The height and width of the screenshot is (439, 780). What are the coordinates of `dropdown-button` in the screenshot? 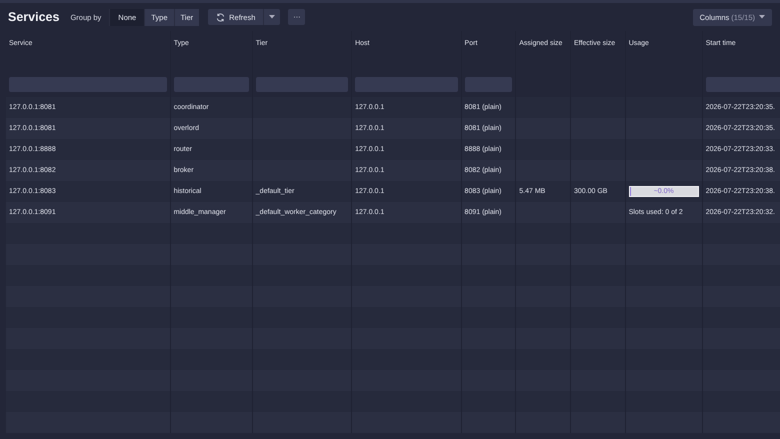 It's located at (271, 17).